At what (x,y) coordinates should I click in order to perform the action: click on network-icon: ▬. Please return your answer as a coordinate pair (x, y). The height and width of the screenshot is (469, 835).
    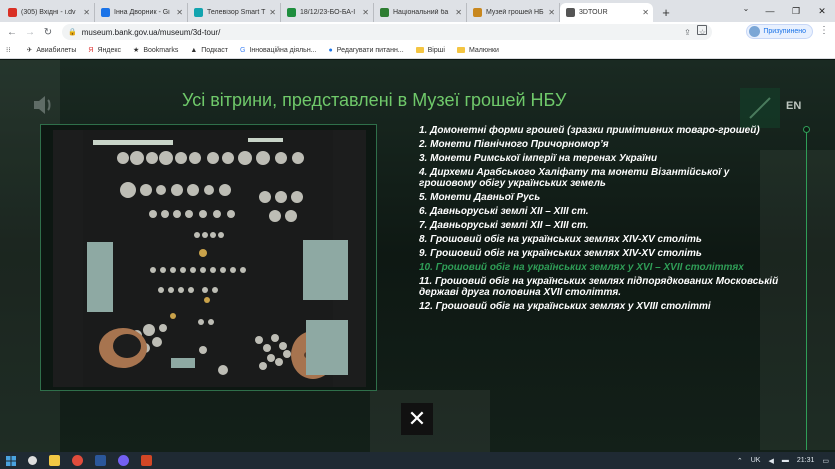
    Looking at the image, I should click on (785, 460).